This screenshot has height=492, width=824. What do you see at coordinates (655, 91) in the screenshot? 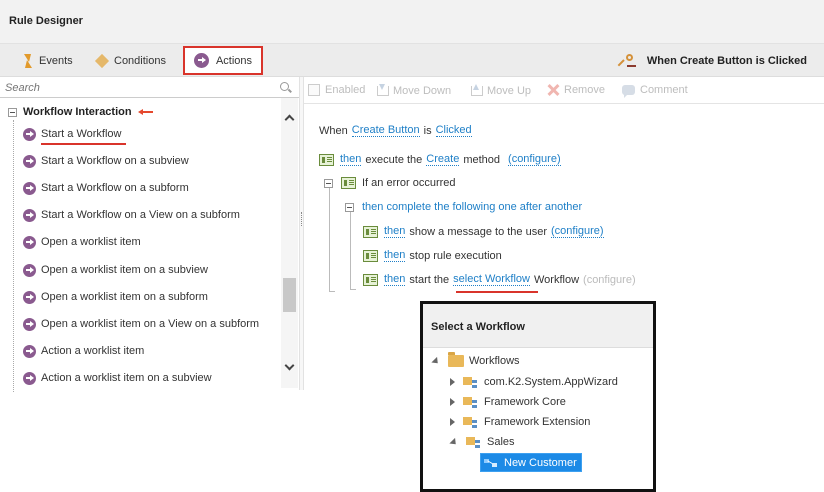
I see `comment-button: Comment` at bounding box center [655, 91].